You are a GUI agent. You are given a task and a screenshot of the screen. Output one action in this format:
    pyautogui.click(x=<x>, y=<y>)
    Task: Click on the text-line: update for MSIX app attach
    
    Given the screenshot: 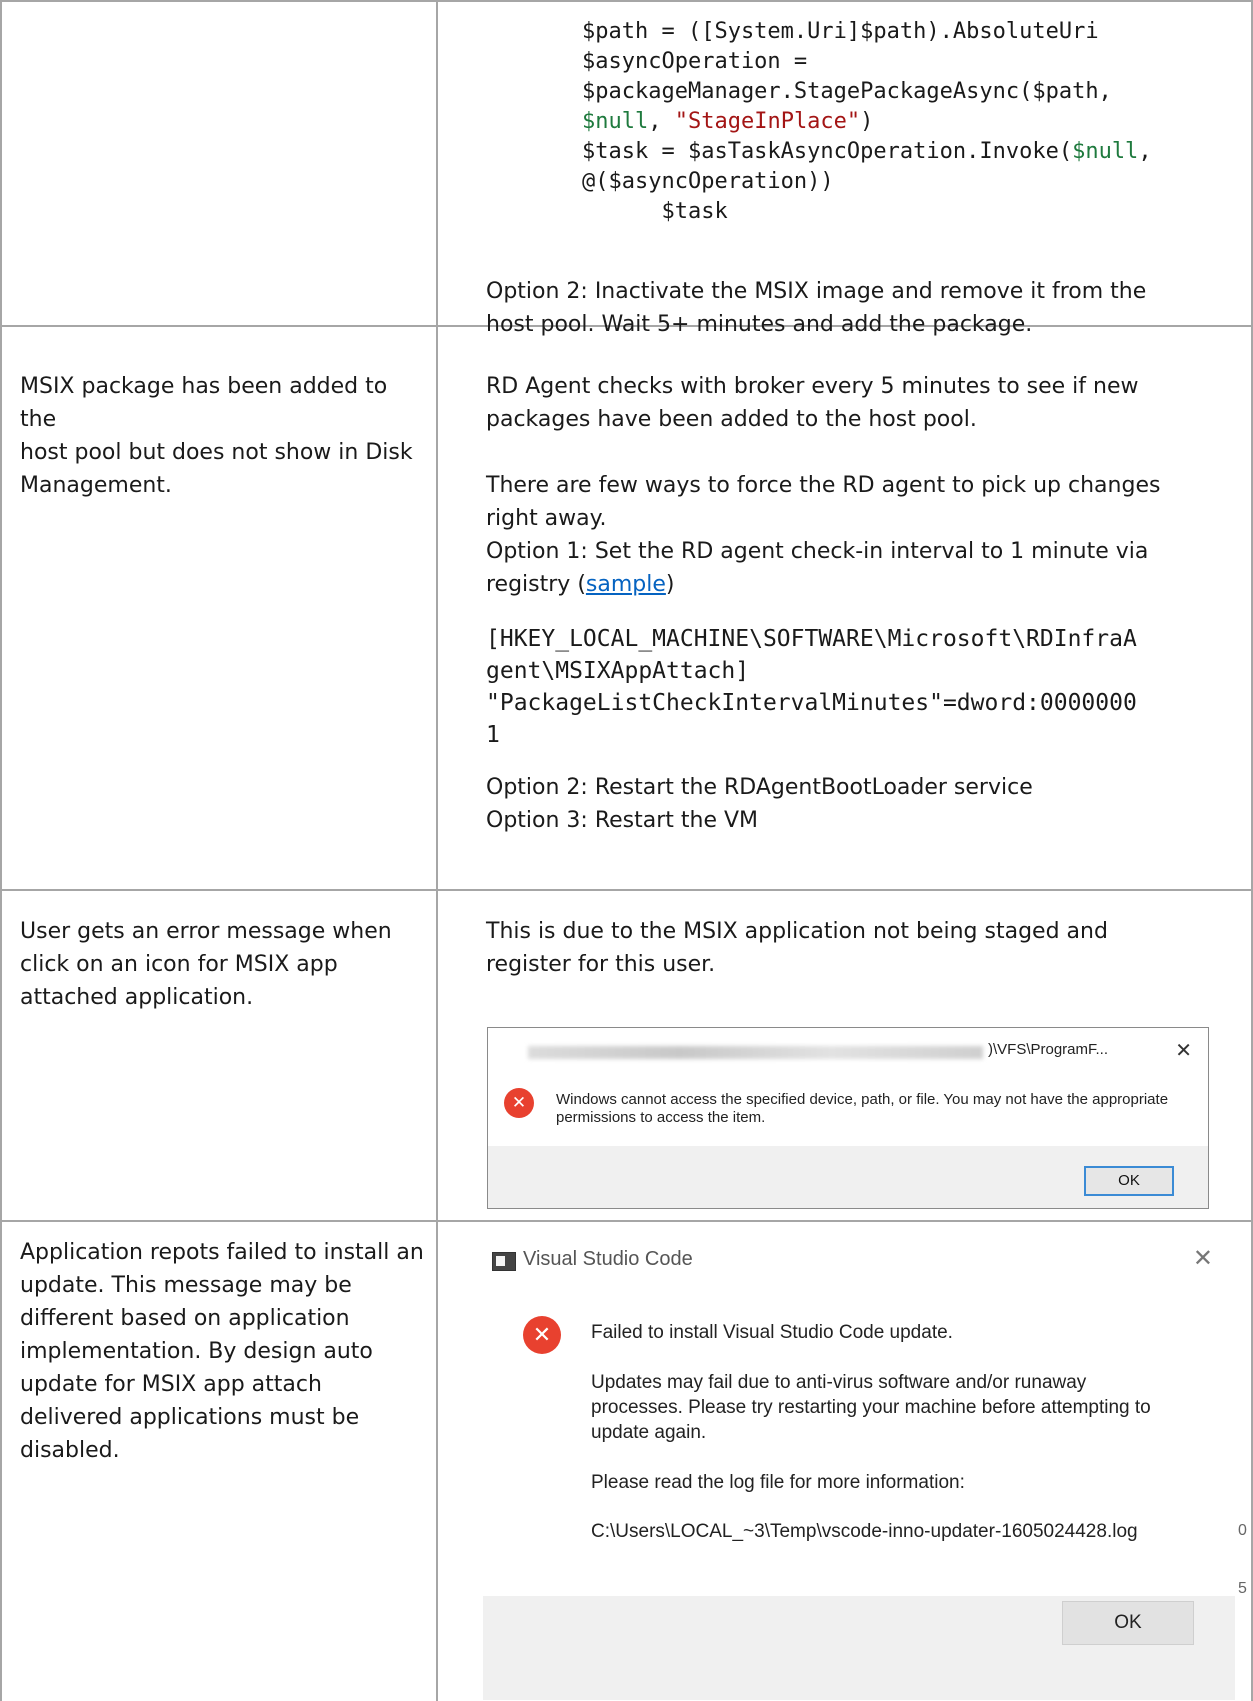 What is the action you would take?
    pyautogui.click(x=171, y=1384)
    